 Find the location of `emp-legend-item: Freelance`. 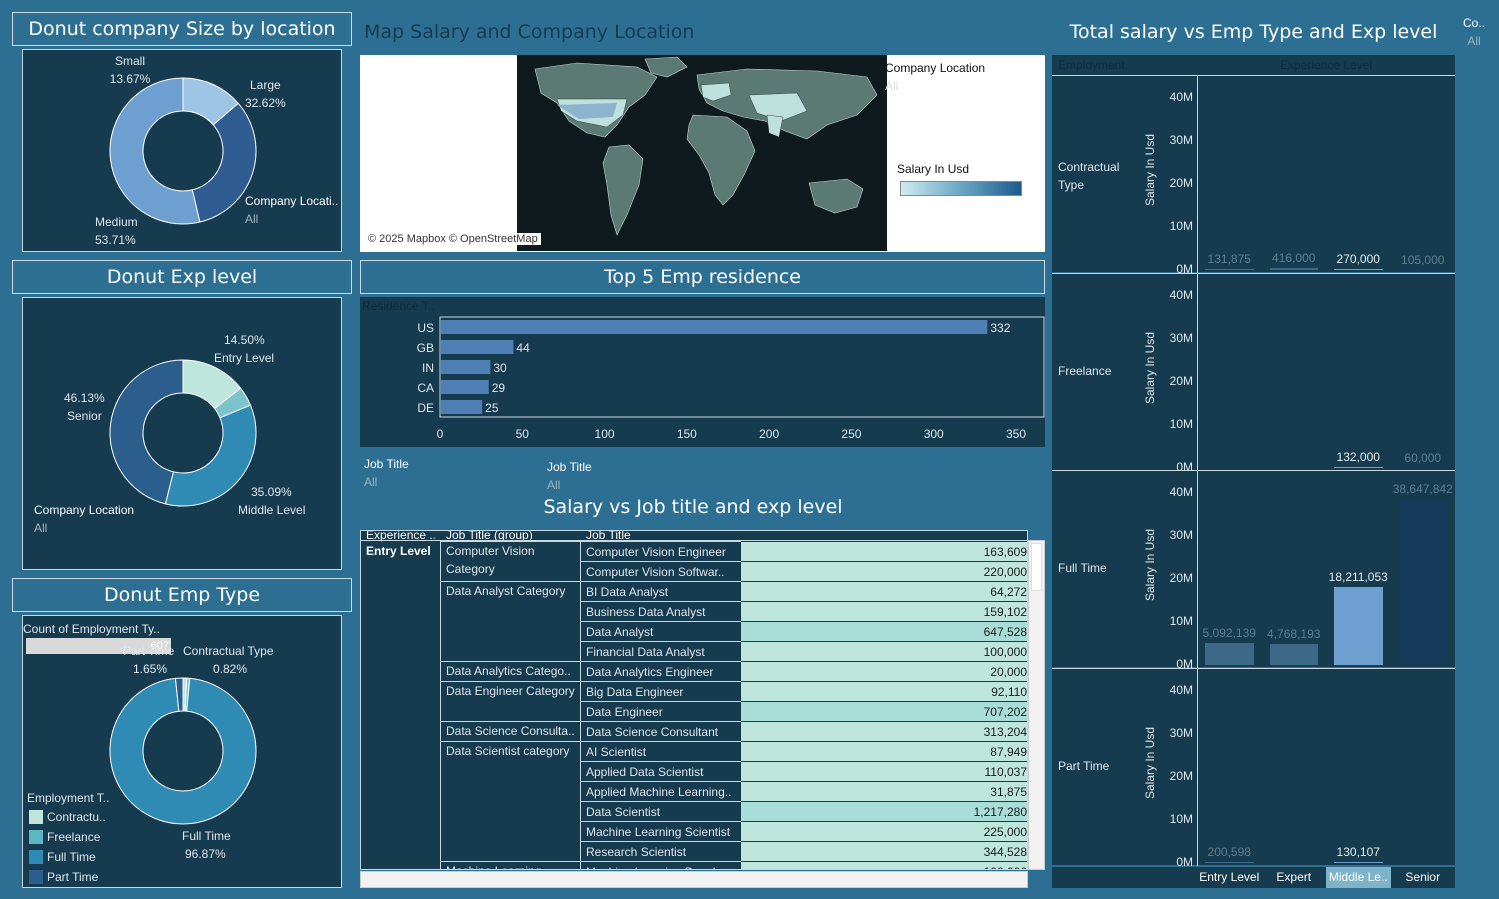

emp-legend-item: Freelance is located at coordinates (87, 837).